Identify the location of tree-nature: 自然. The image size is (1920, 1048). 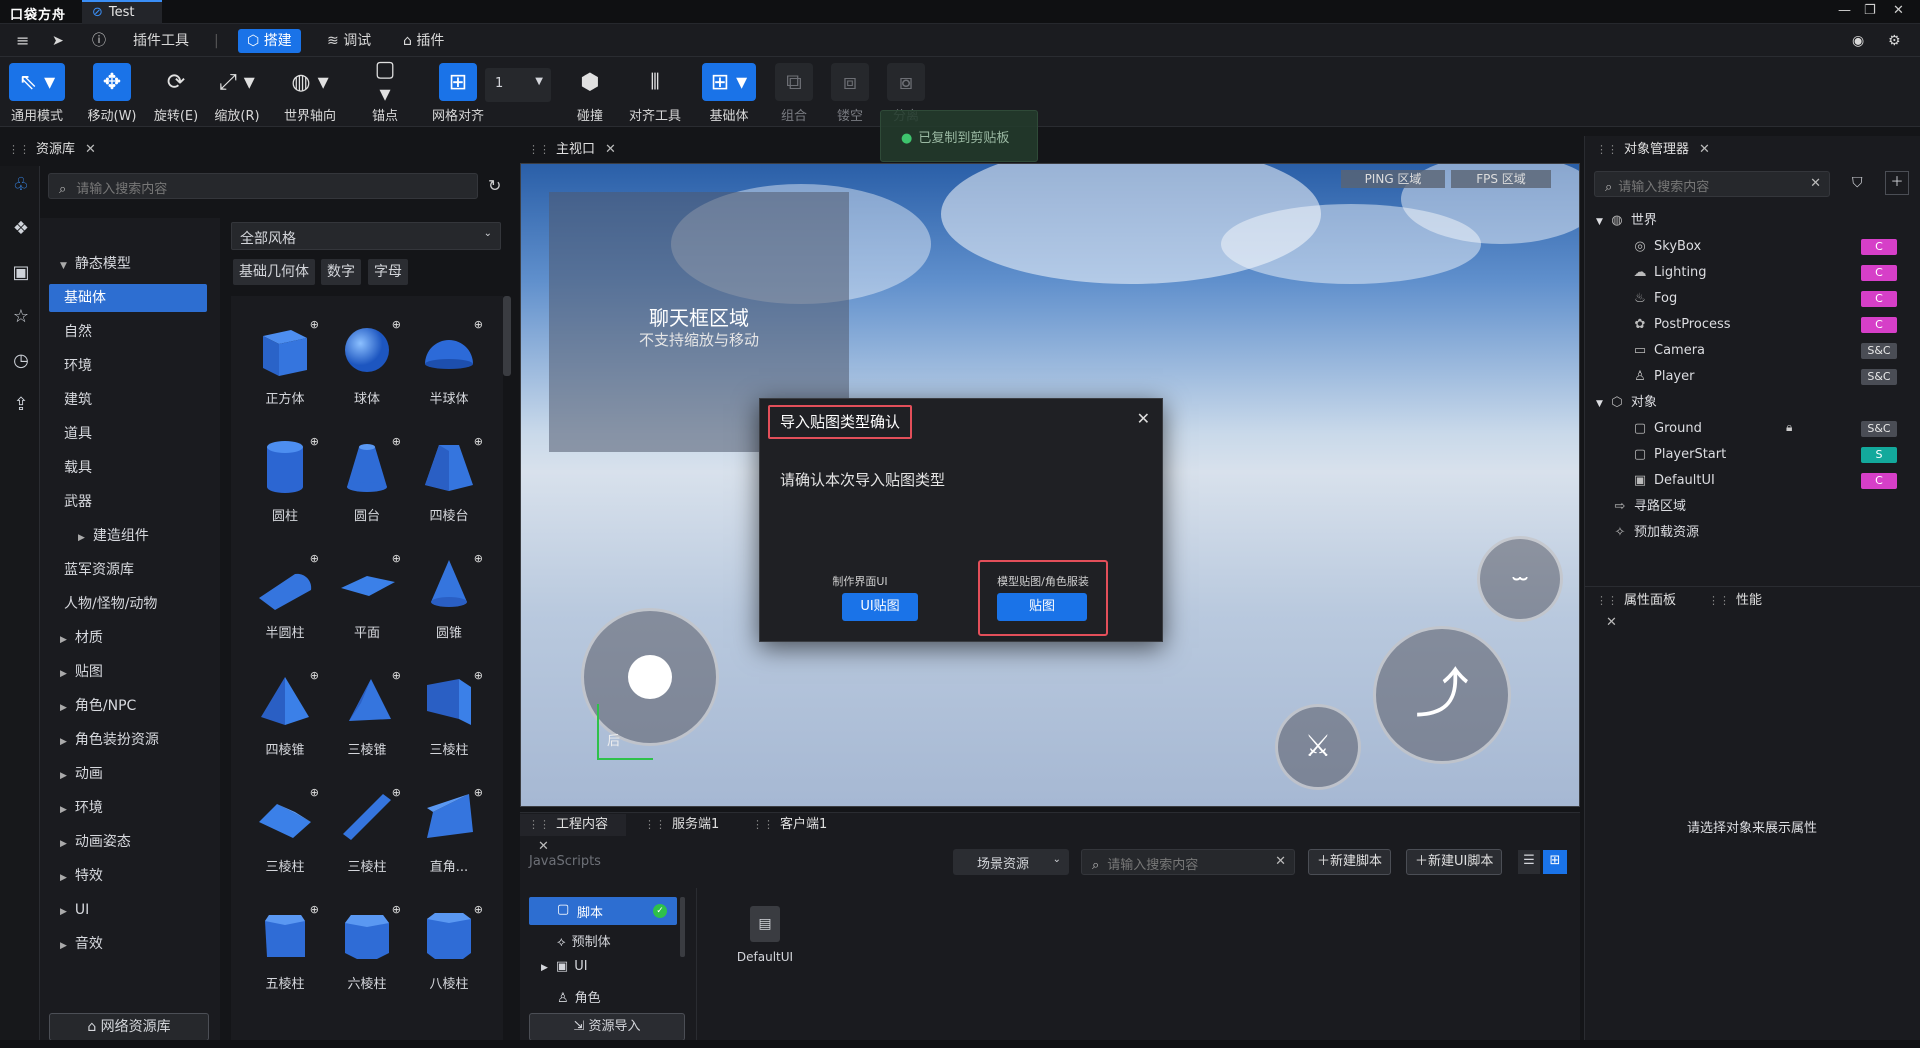
(124, 332).